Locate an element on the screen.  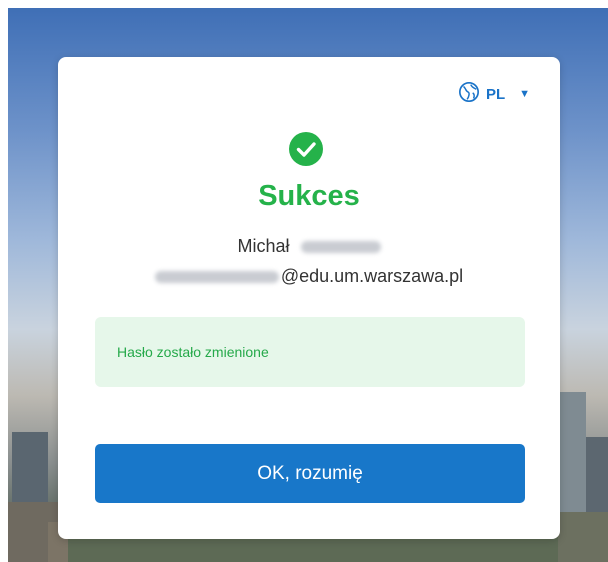
user-email-domain: @edu.um.warszawa.pl is located at coordinates (372, 276).